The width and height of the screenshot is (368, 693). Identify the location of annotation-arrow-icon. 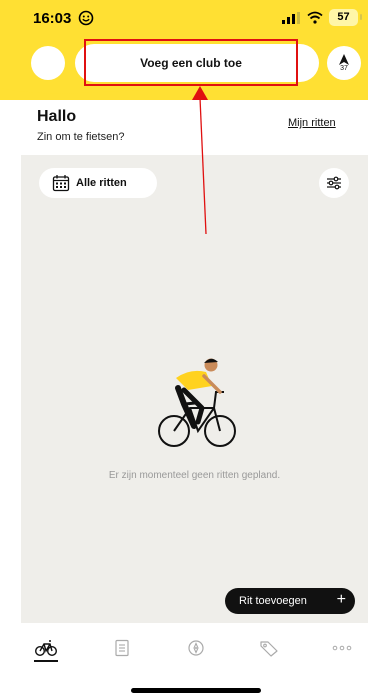
(200, 160).